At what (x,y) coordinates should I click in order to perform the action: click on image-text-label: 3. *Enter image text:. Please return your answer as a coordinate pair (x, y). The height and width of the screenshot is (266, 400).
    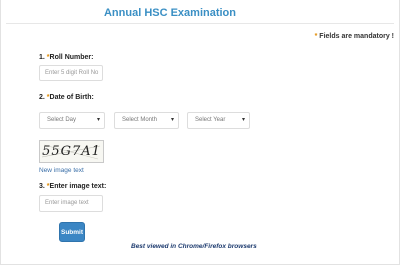
    Looking at the image, I should click on (72, 186).